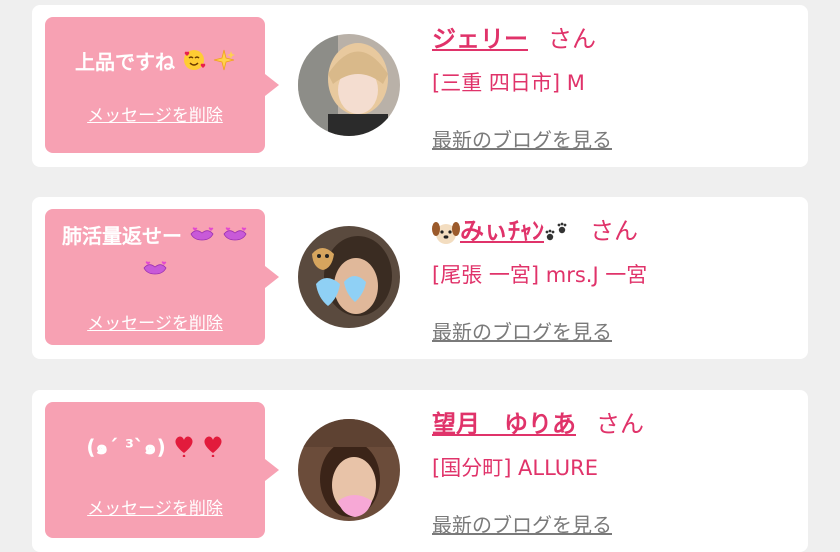  What do you see at coordinates (515, 468) in the screenshot?
I see `area-shop-text: [国分町] ALLURE` at bounding box center [515, 468].